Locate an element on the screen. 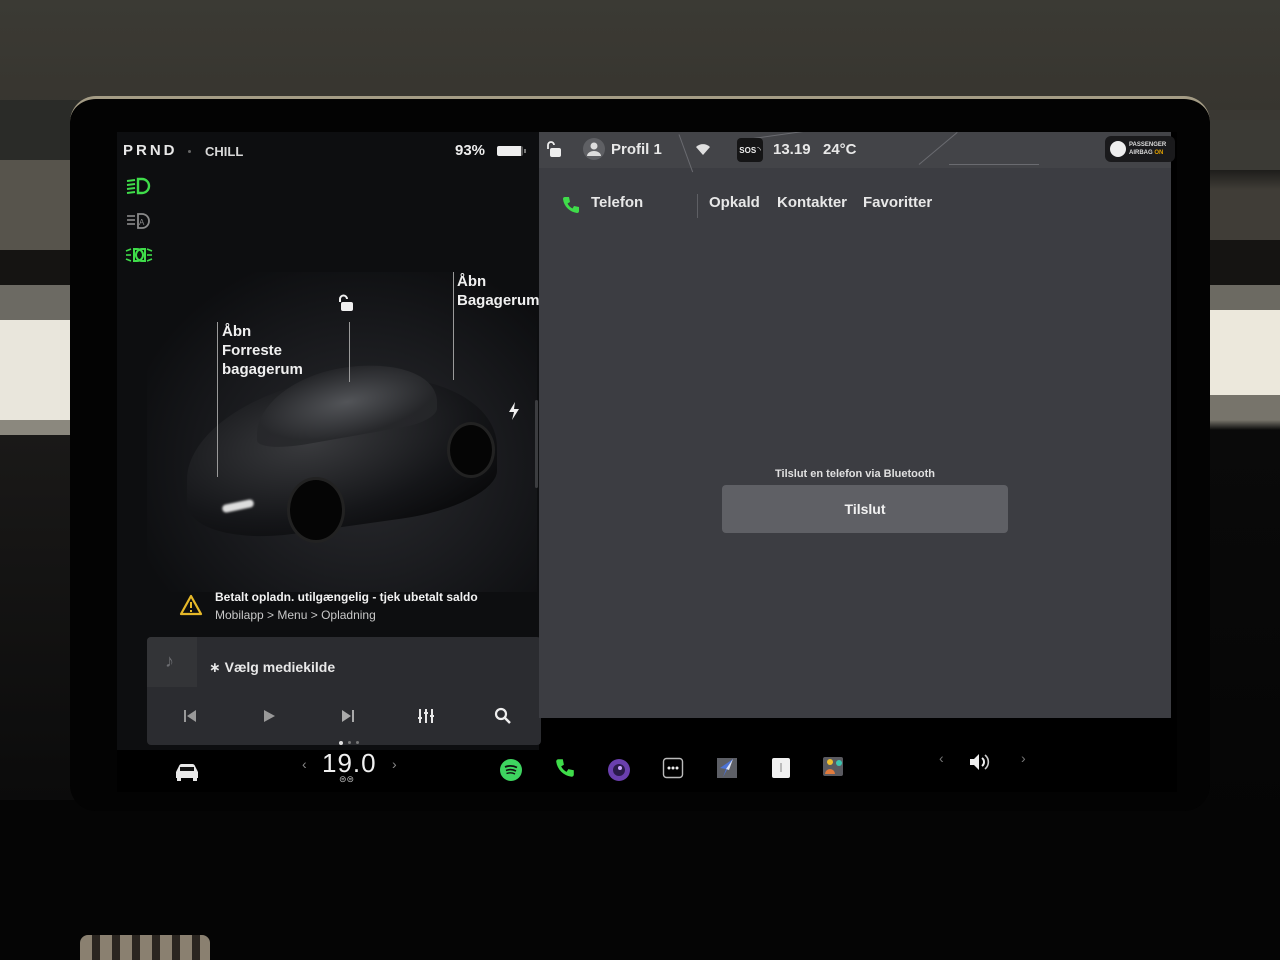 Image resolution: width=1280 pixels, height=960 pixels. background-left is located at coordinates (40, 450).